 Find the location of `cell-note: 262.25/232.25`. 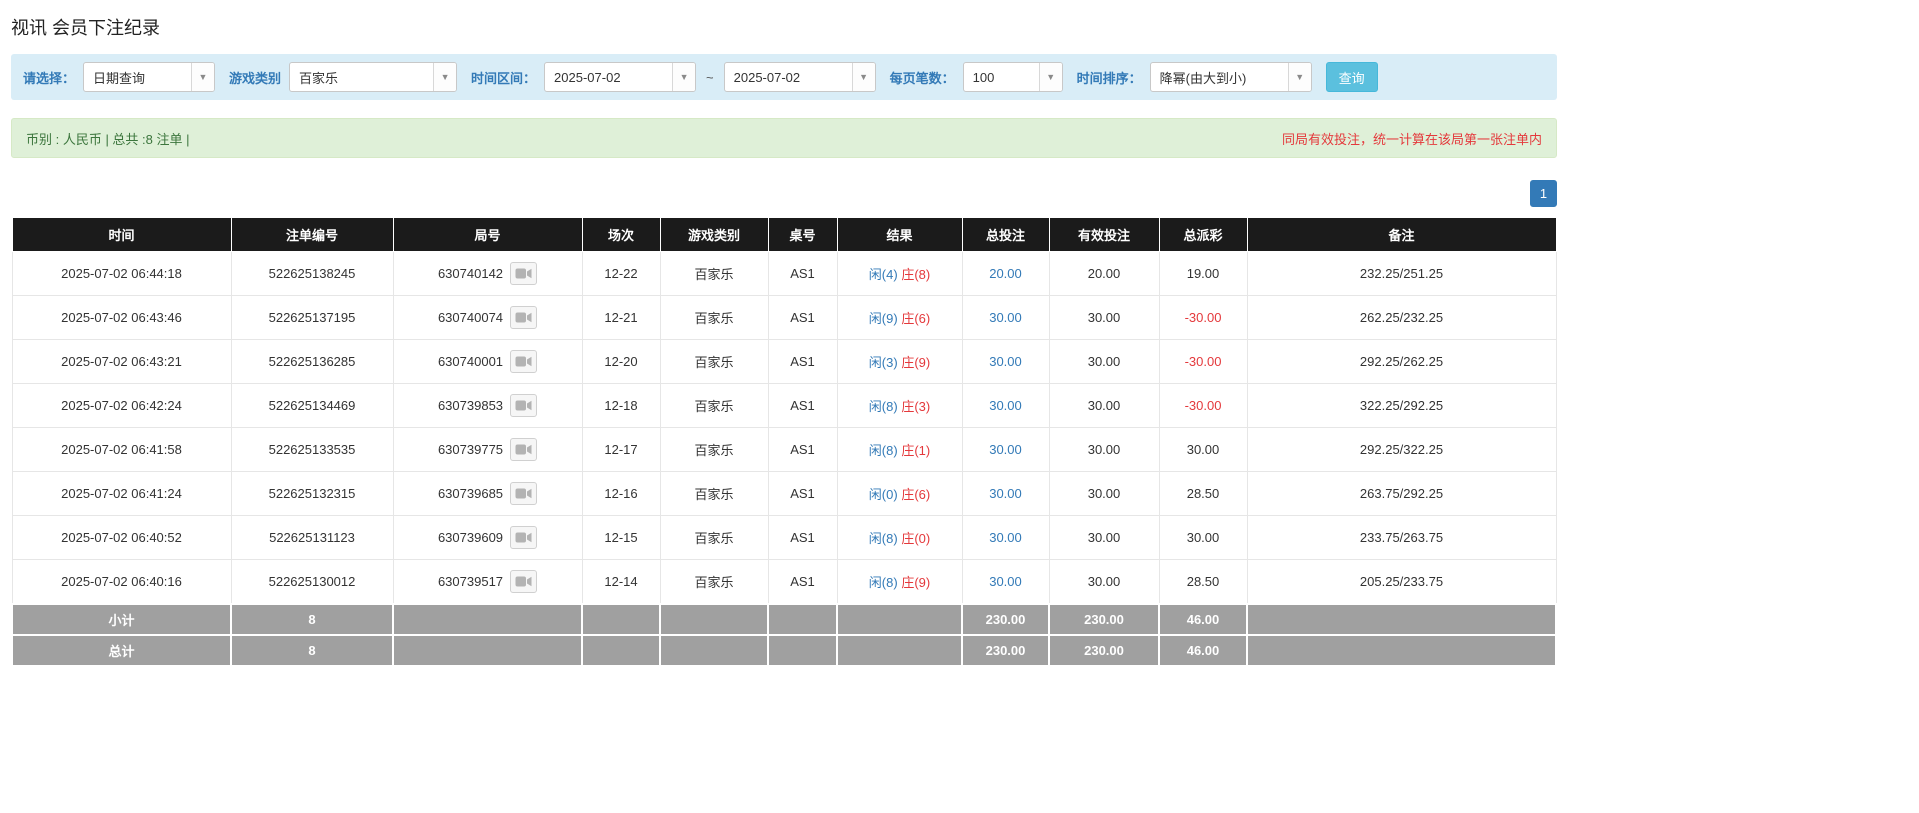

cell-note: 262.25/232.25 is located at coordinates (1401, 317).